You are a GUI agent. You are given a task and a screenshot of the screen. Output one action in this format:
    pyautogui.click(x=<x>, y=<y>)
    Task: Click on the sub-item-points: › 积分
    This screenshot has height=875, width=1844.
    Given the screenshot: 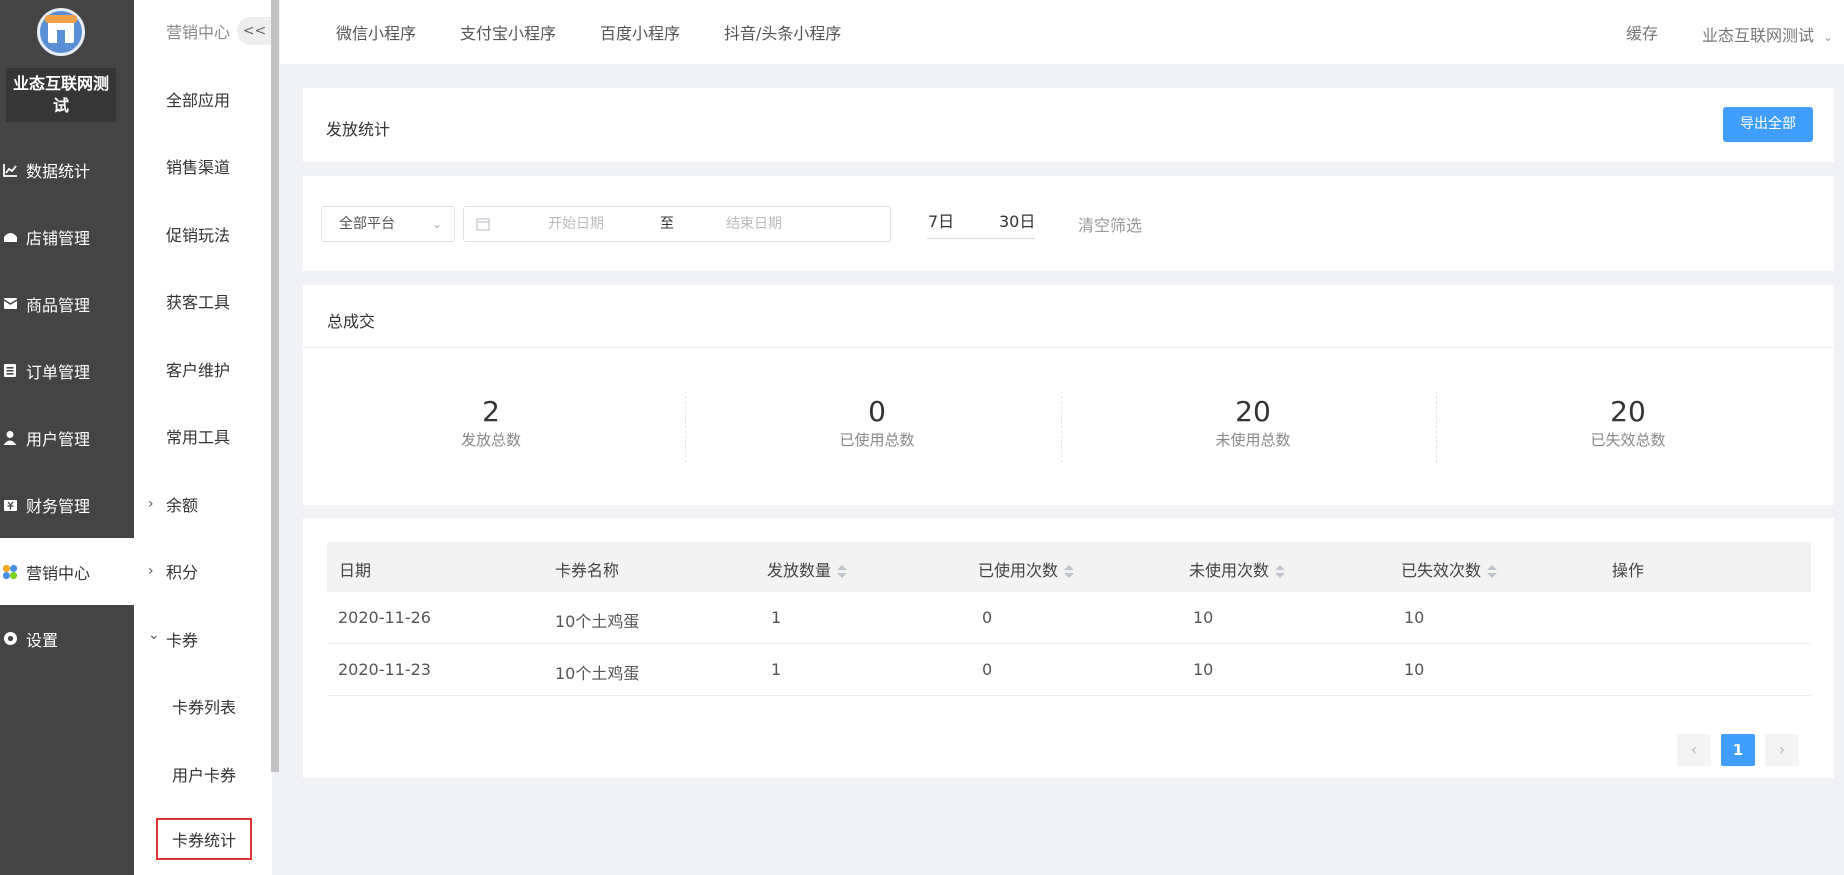 What is the action you would take?
    pyautogui.click(x=203, y=571)
    